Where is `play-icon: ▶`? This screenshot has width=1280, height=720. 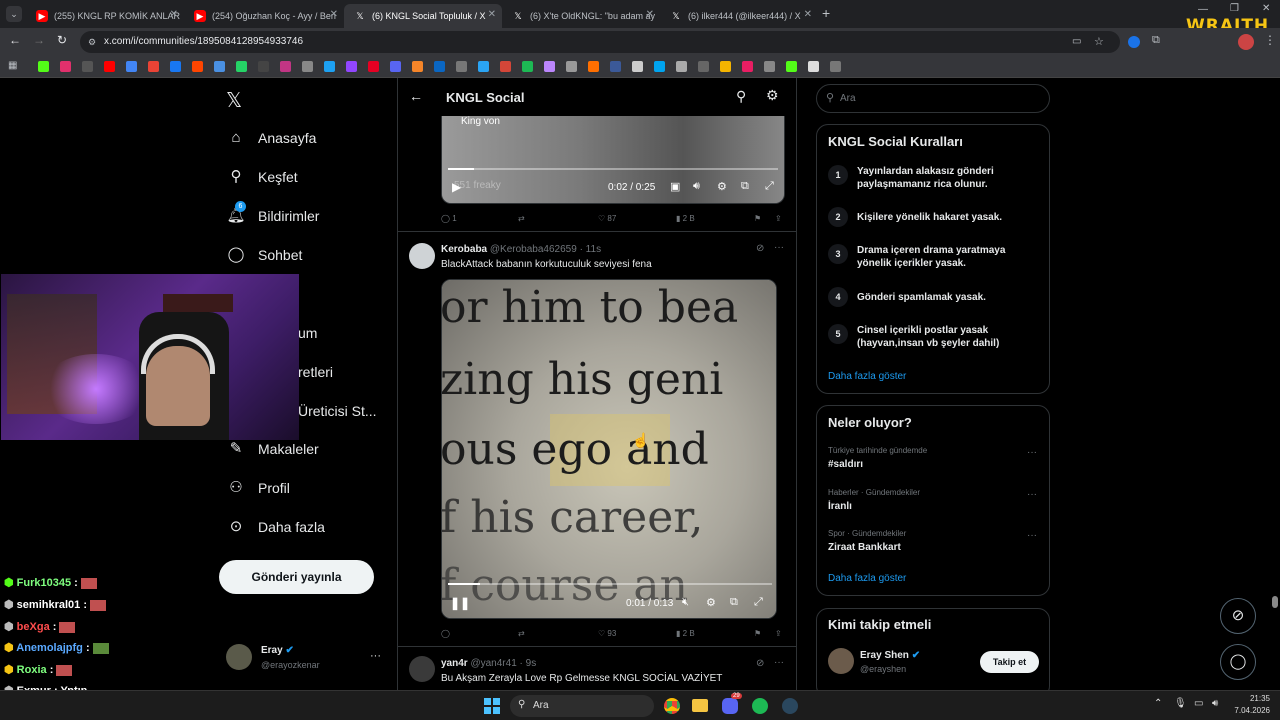
play-icon: ▶ is located at coordinates (456, 187).